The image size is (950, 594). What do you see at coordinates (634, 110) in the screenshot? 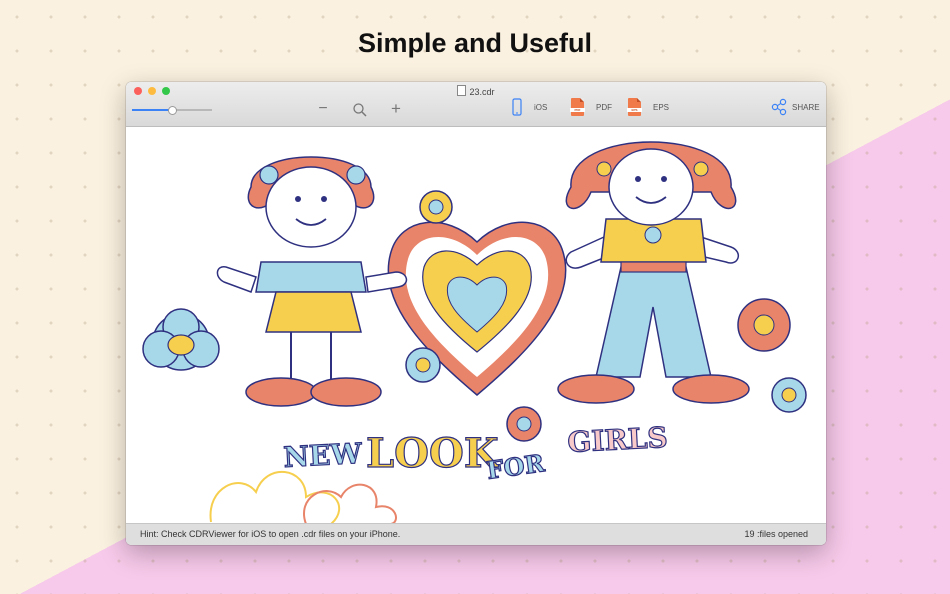
I see `eps-file-icon-tag: EPS` at bounding box center [634, 110].